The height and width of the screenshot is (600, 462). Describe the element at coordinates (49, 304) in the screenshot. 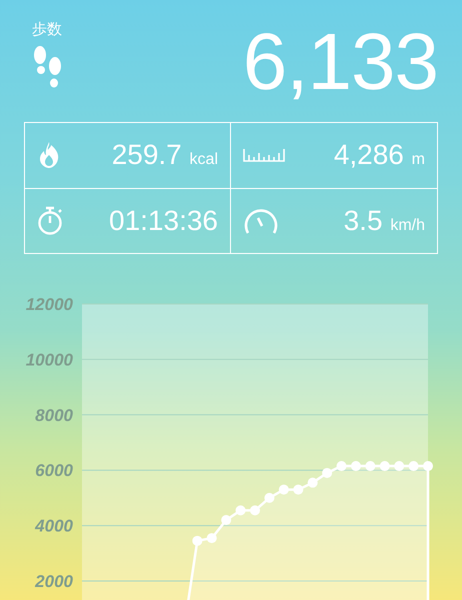

I see `y-axis-label: 12000` at that location.